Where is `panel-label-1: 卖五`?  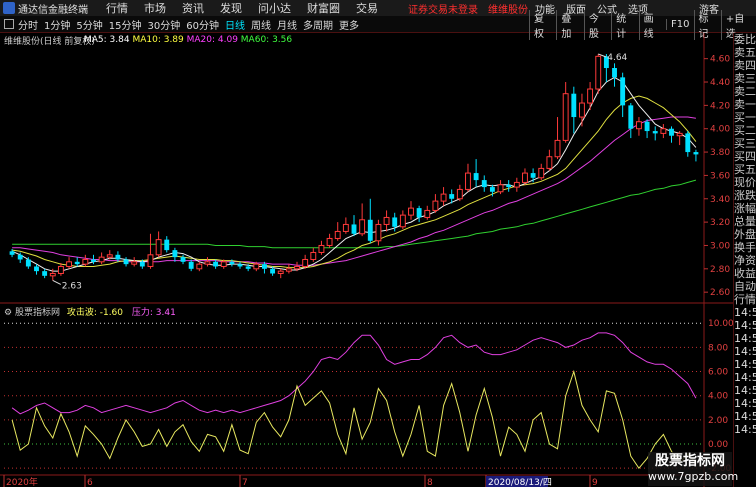
panel-label-1: 卖五 is located at coordinates (745, 52).